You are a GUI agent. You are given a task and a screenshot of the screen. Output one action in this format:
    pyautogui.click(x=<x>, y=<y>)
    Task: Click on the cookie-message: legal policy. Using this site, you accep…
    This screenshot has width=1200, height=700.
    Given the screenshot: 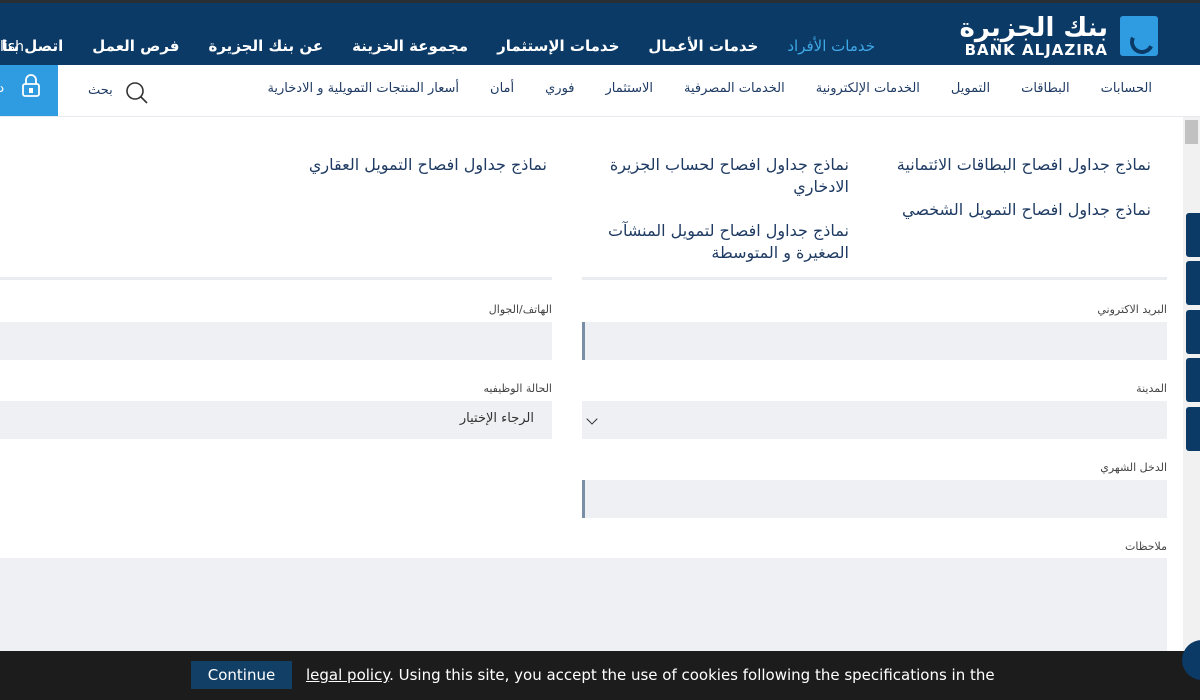 What is the action you would take?
    pyautogui.click(x=650, y=675)
    